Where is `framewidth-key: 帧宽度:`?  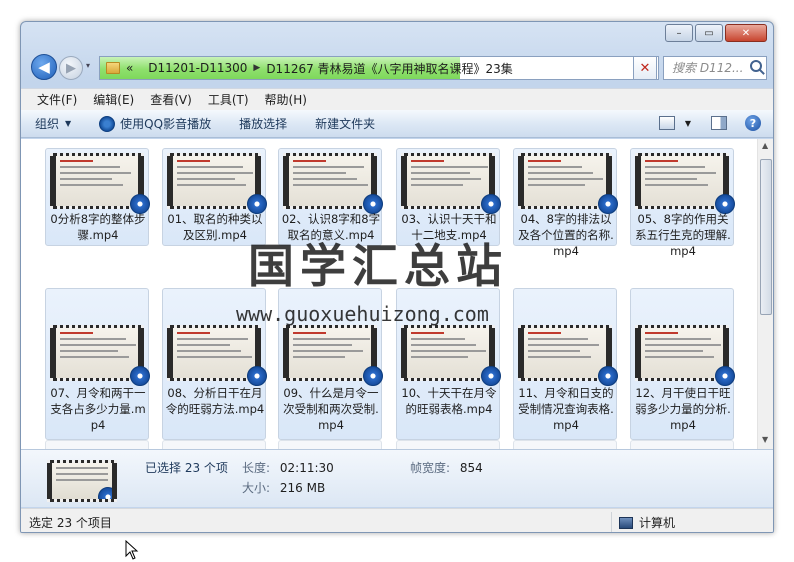 framewidth-key: 帧宽度: is located at coordinates (430, 468).